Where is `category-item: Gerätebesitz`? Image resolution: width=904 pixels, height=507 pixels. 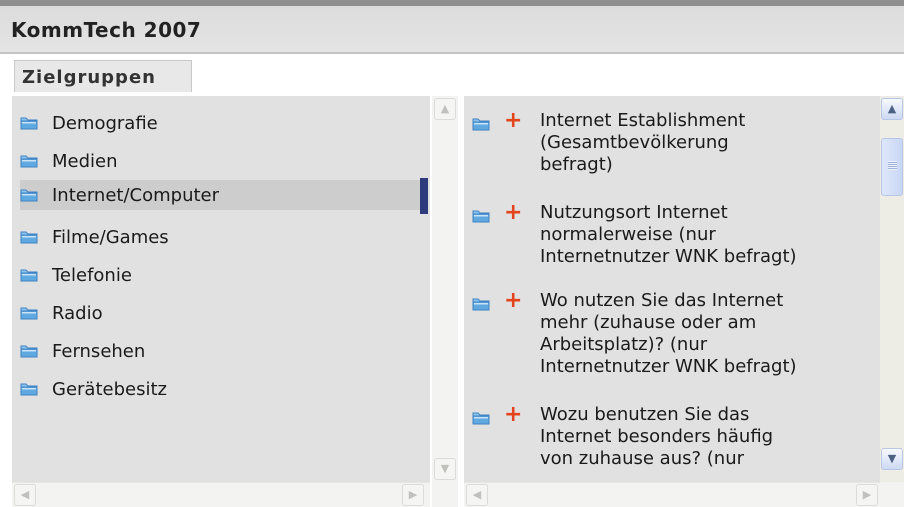
category-item: Gerätebesitz is located at coordinates (225, 389).